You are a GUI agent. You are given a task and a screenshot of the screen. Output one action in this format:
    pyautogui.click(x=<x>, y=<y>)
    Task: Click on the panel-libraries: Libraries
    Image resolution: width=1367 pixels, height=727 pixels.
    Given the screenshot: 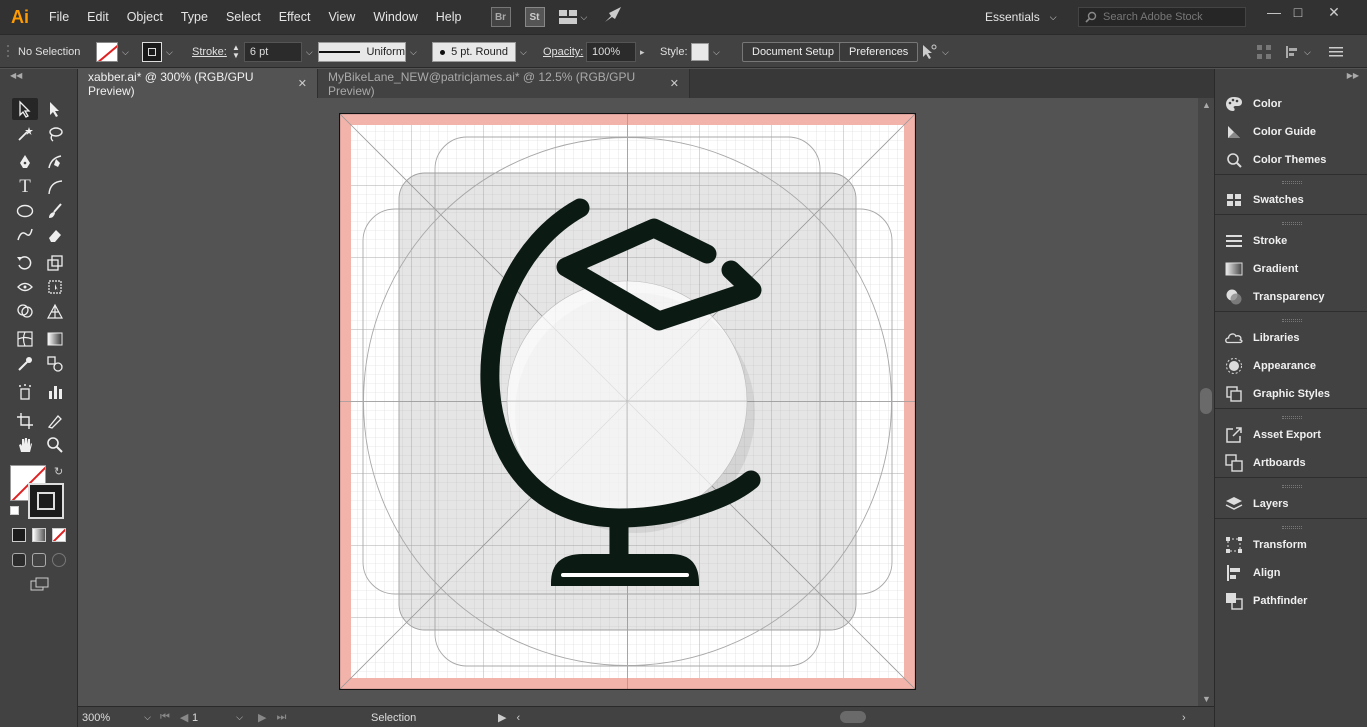 What is the action you would take?
    pyautogui.click(x=1291, y=338)
    